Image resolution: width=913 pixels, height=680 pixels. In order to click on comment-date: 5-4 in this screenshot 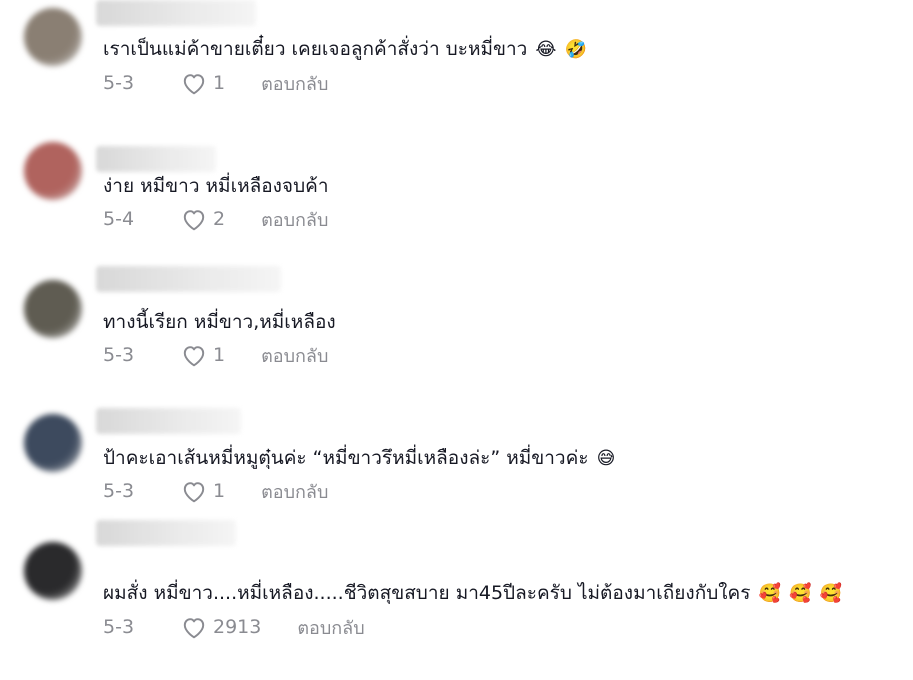, I will do `click(119, 219)`.